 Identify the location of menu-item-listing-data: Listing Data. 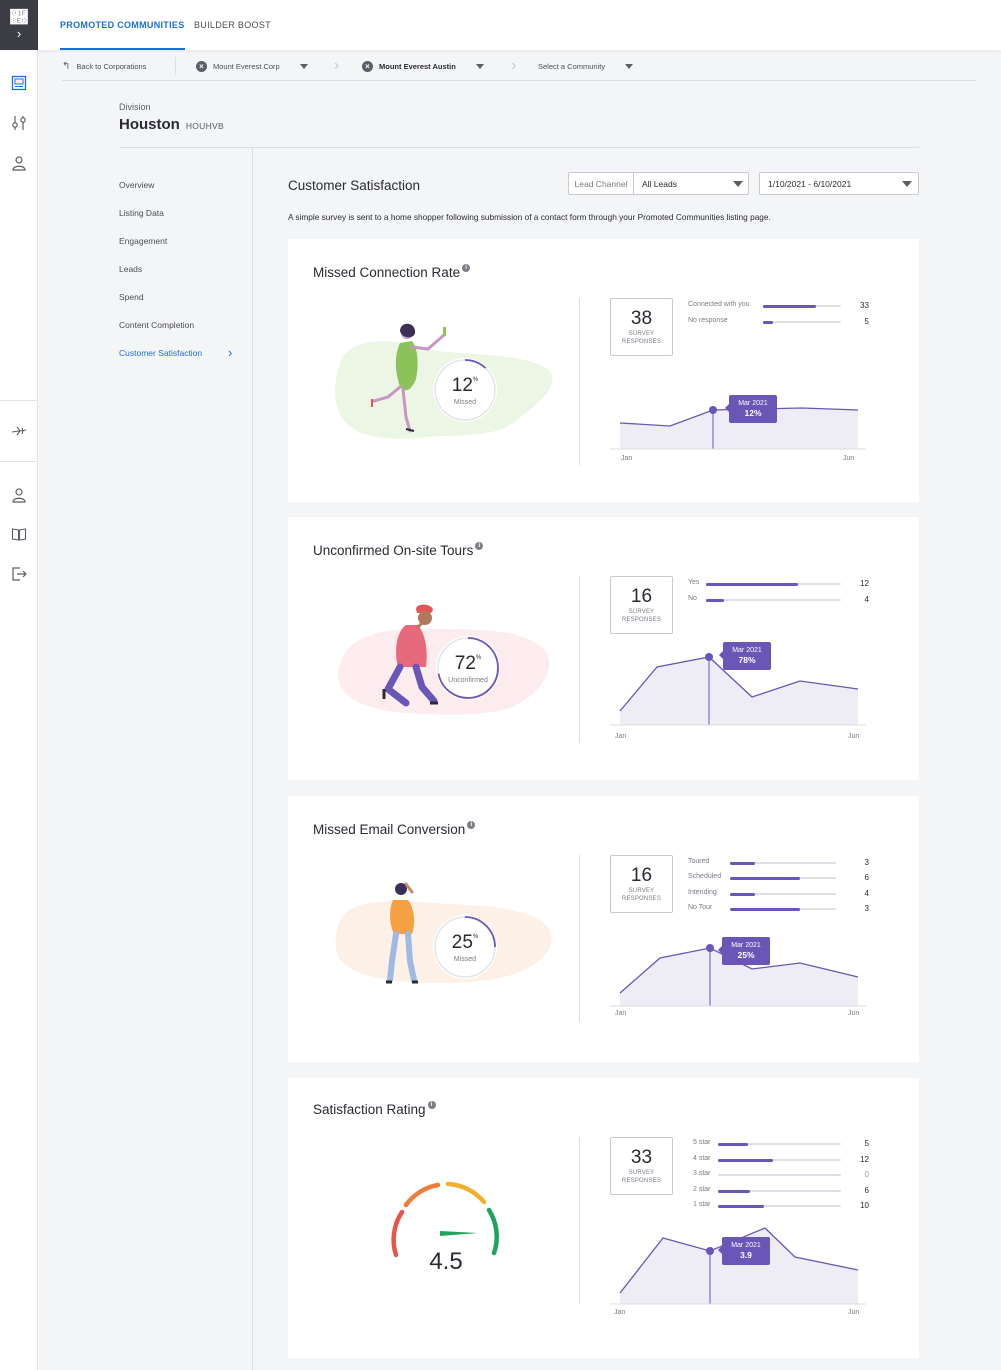
(141, 213).